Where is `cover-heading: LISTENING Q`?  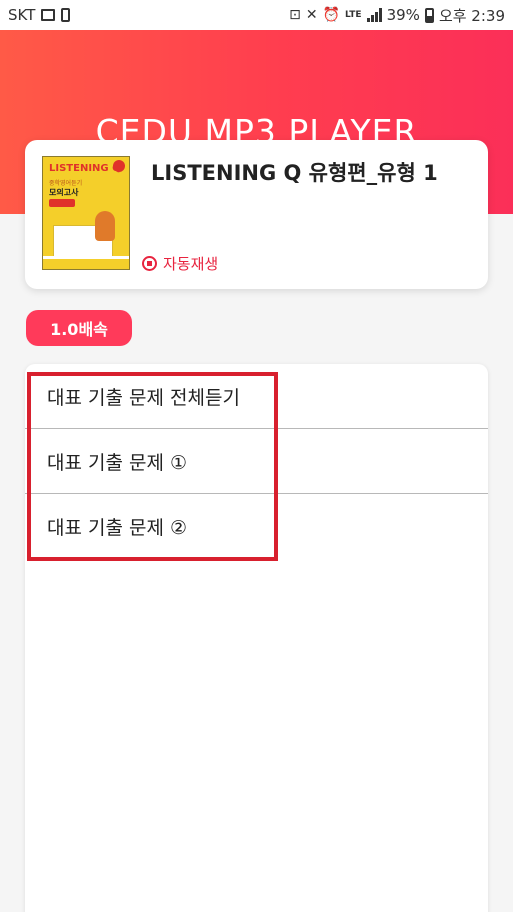
cover-heading: LISTENING Q is located at coordinates (85, 168).